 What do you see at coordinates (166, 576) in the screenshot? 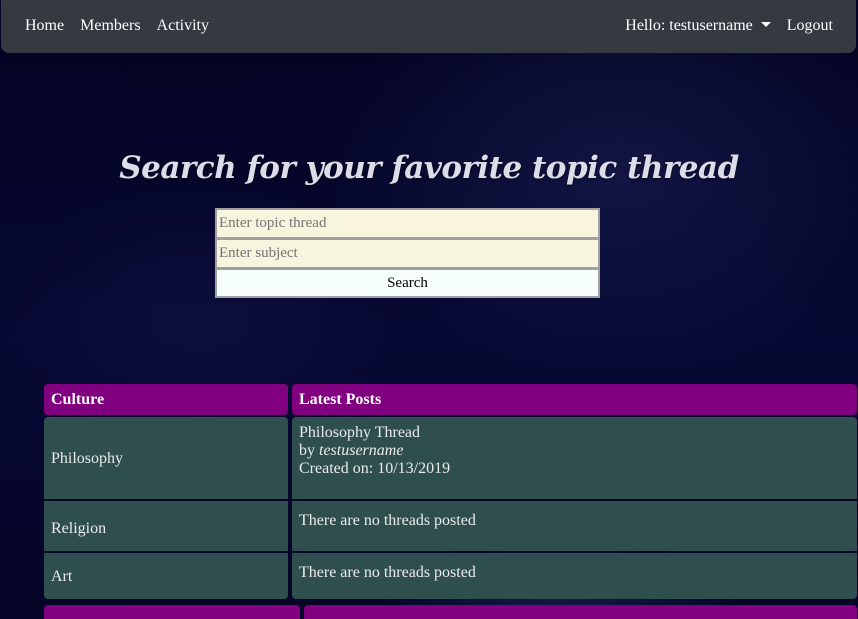
I see `category-cell: Art` at bounding box center [166, 576].